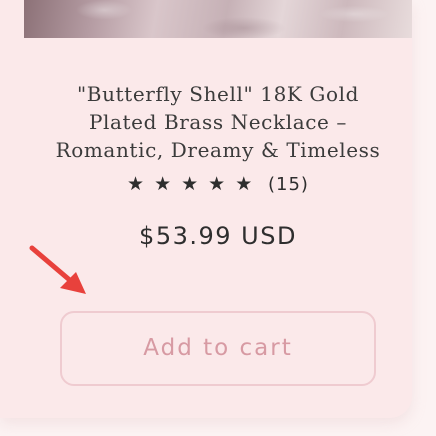 This screenshot has height=436, width=436. Describe the element at coordinates (288, 184) in the screenshot. I see `rating-count: (15)` at that location.